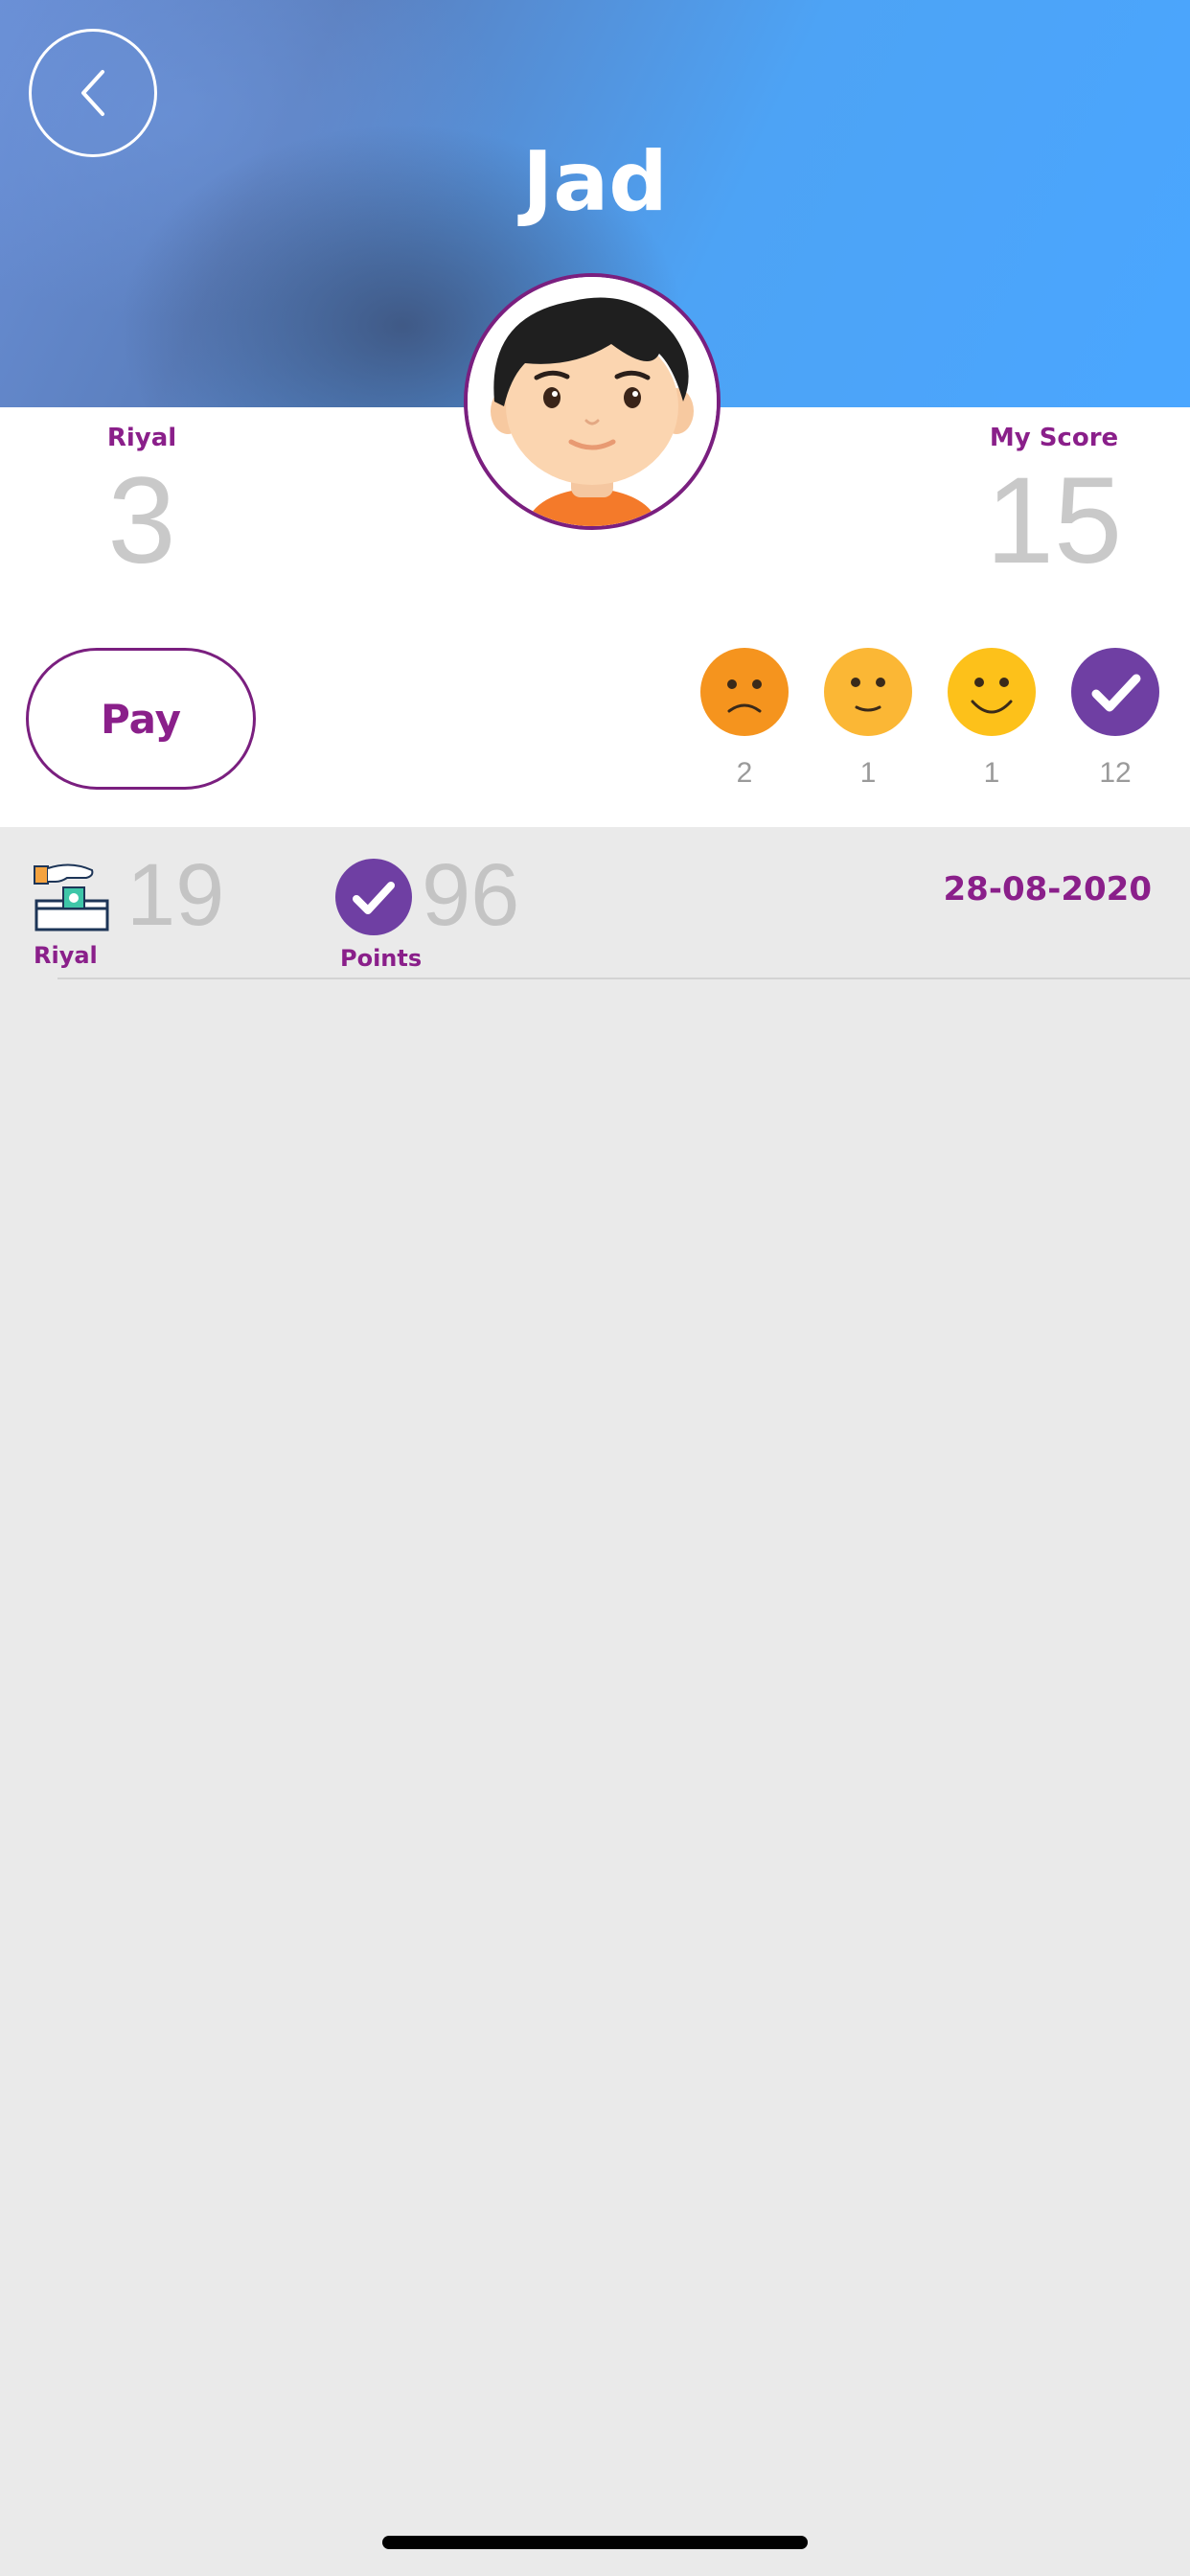 This screenshot has height=2576, width=1190. I want to click on neutral-face-glyph, so click(868, 695).